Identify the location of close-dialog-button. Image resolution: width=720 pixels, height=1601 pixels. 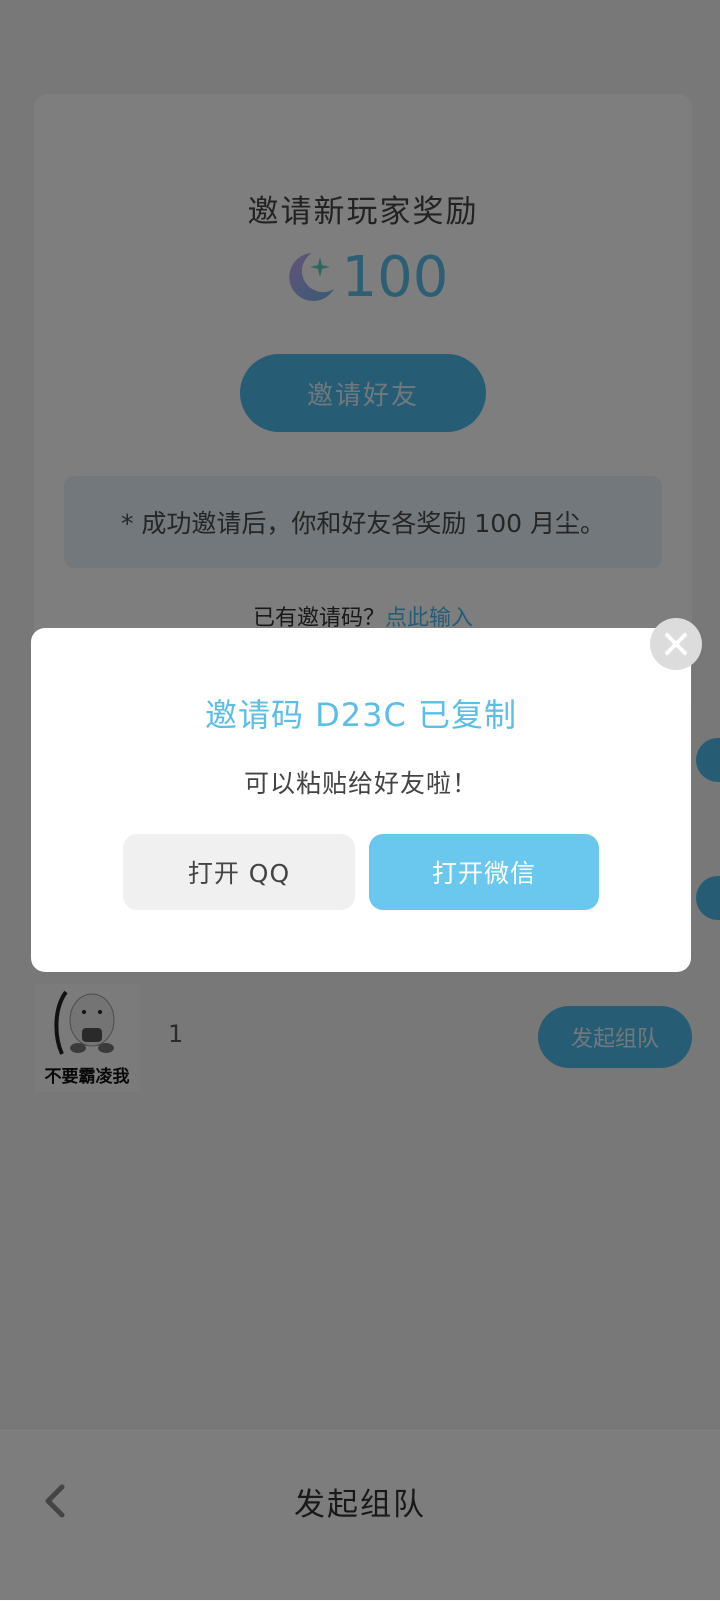
(676, 644).